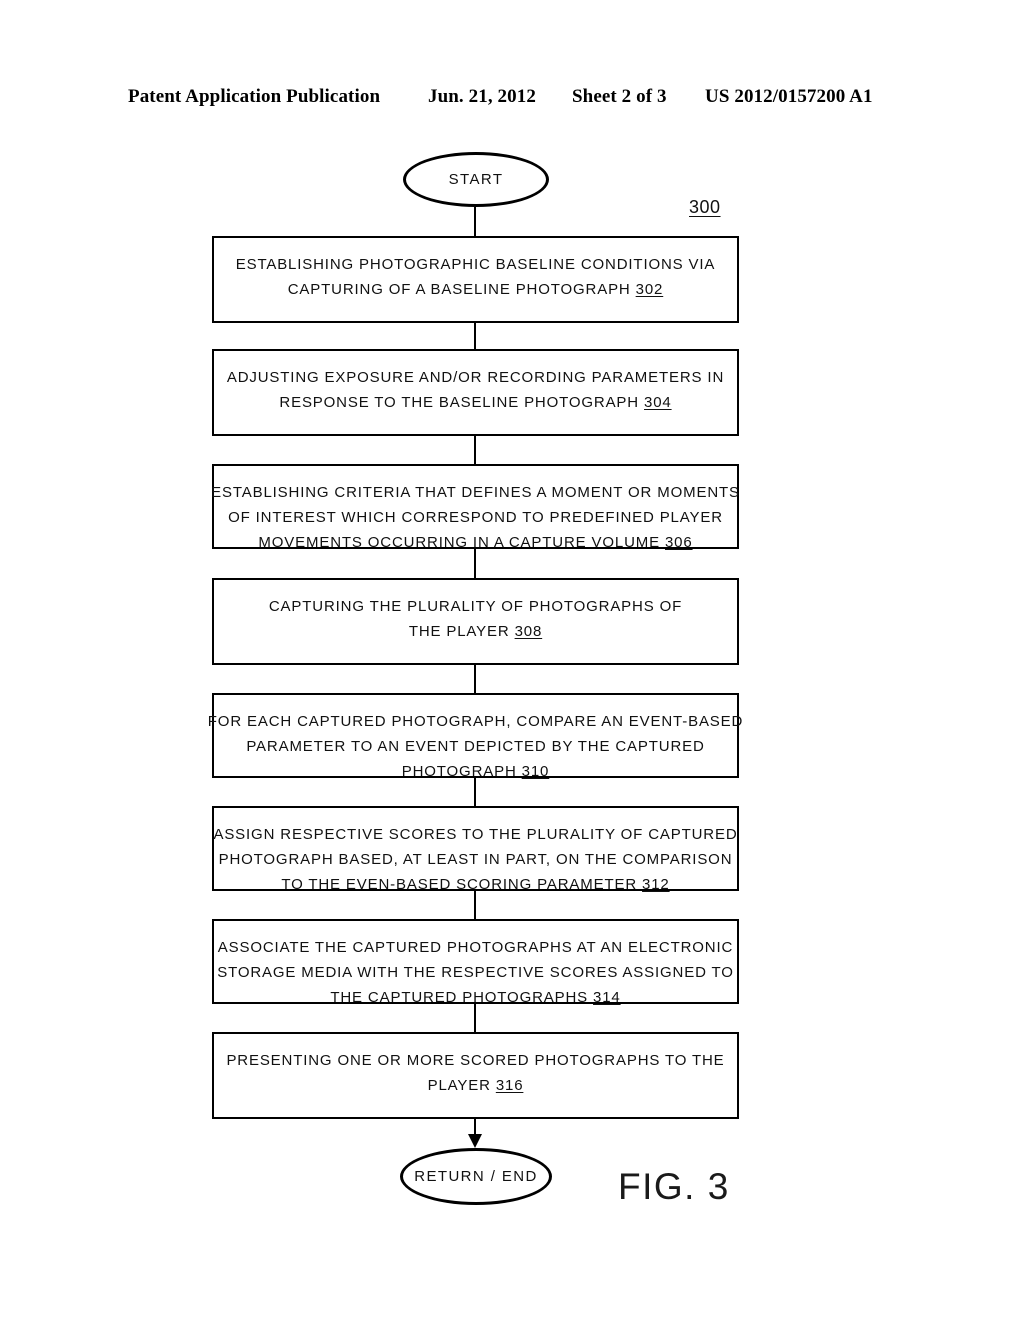 The height and width of the screenshot is (1320, 1024). I want to click on step-text-line: RESPONSE TO THE BASELINE PHOTOGRAPH 304, so click(475, 402).